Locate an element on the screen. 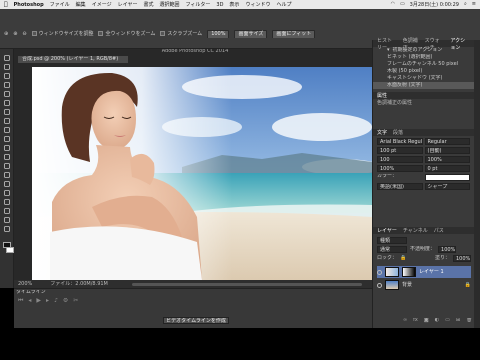 This screenshot has height=360, width=480. prev-frame-icon: ◂ is located at coordinates (29, 301).